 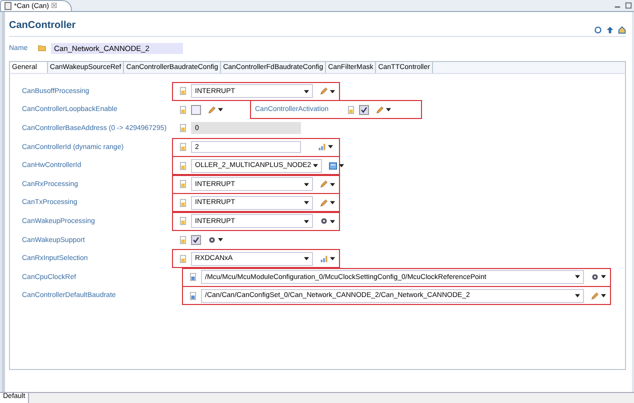 What do you see at coordinates (42, 25) in the screenshot?
I see `page-title: CanController` at bounding box center [42, 25].